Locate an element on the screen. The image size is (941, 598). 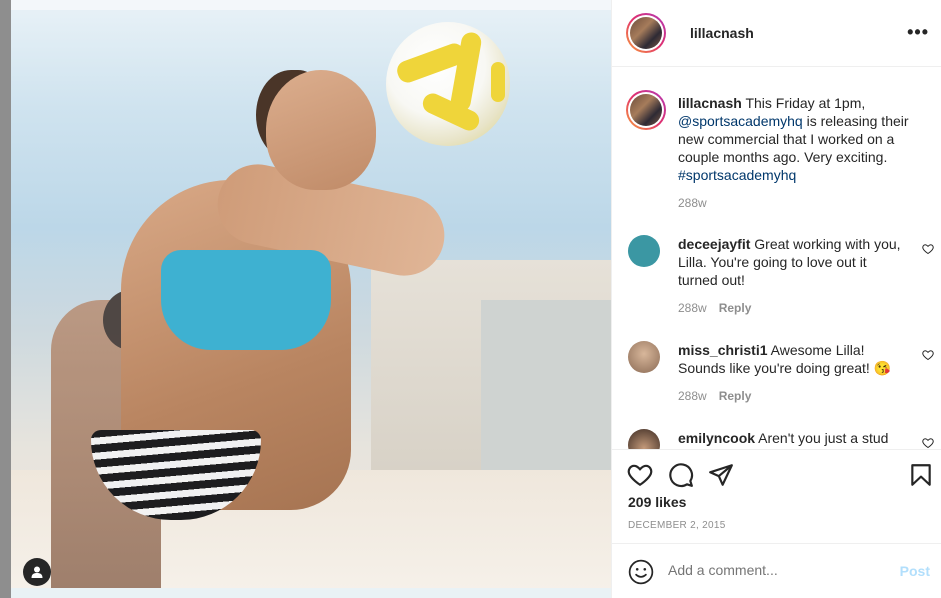
caption-avatar is located at coordinates (646, 110).